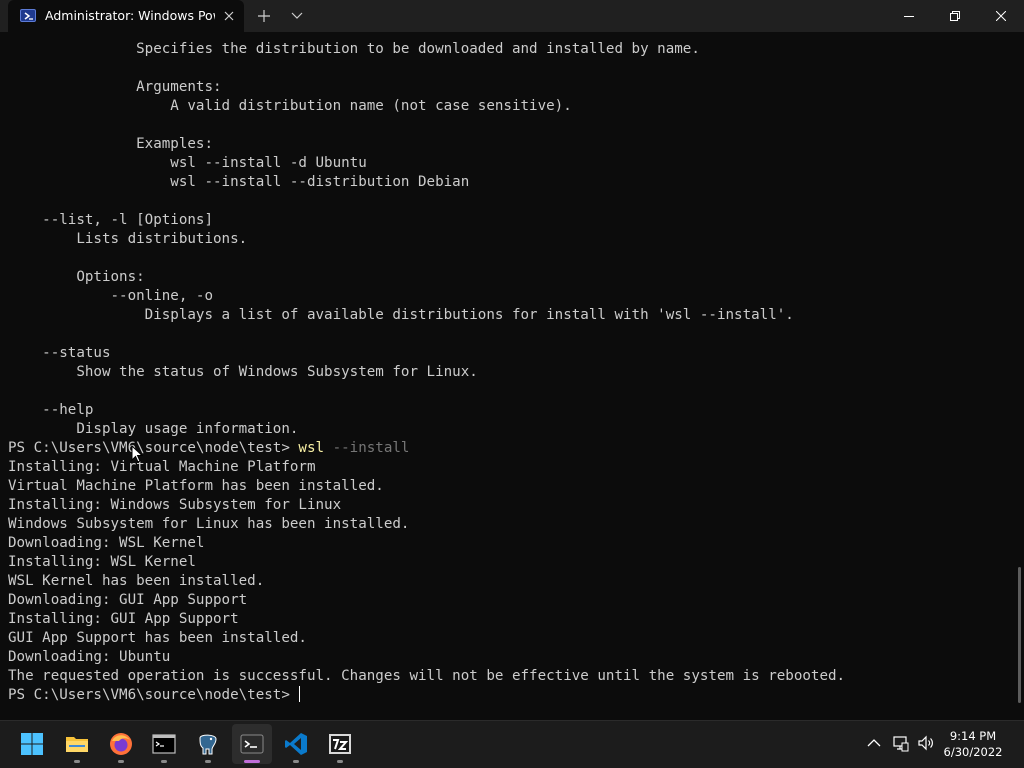  What do you see at coordinates (973, 744) in the screenshot?
I see `system-clock: 9:14 PM 6/30/2022` at bounding box center [973, 744].